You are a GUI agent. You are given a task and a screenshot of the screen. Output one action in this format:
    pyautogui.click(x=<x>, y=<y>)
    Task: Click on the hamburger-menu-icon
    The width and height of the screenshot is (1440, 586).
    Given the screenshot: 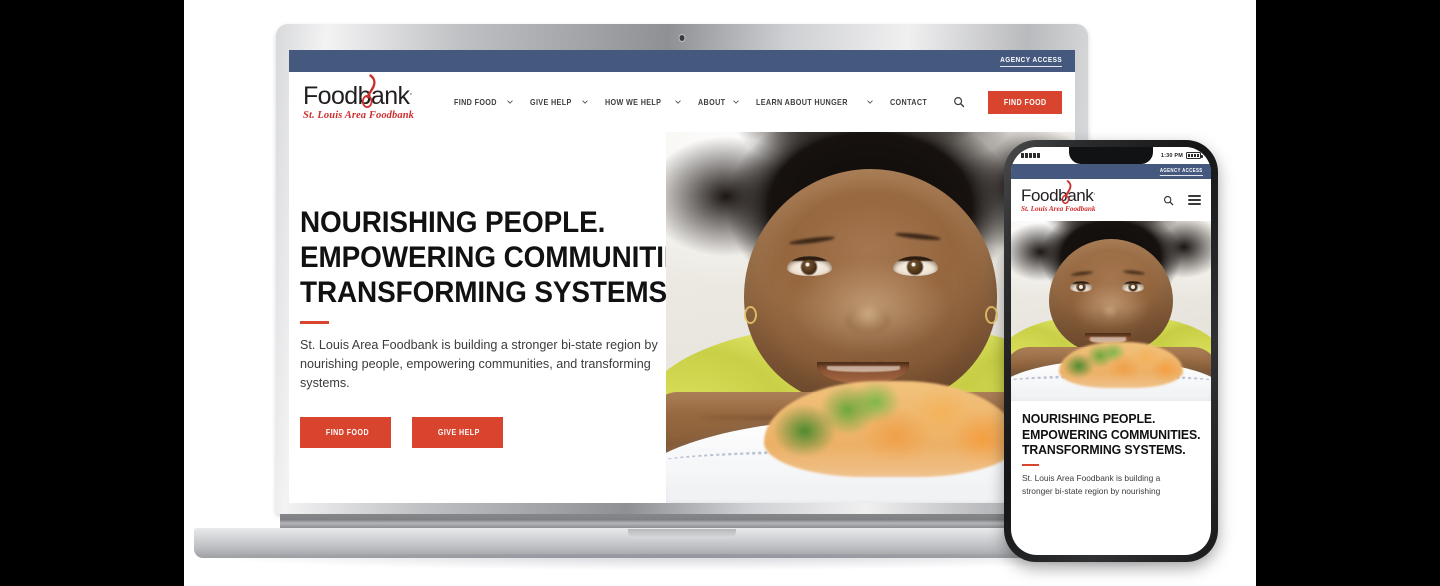 What is the action you would take?
    pyautogui.click(x=1194, y=200)
    